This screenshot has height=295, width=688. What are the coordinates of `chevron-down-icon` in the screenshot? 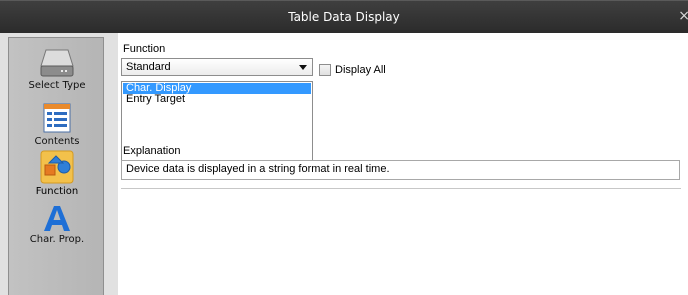 It's located at (303, 67).